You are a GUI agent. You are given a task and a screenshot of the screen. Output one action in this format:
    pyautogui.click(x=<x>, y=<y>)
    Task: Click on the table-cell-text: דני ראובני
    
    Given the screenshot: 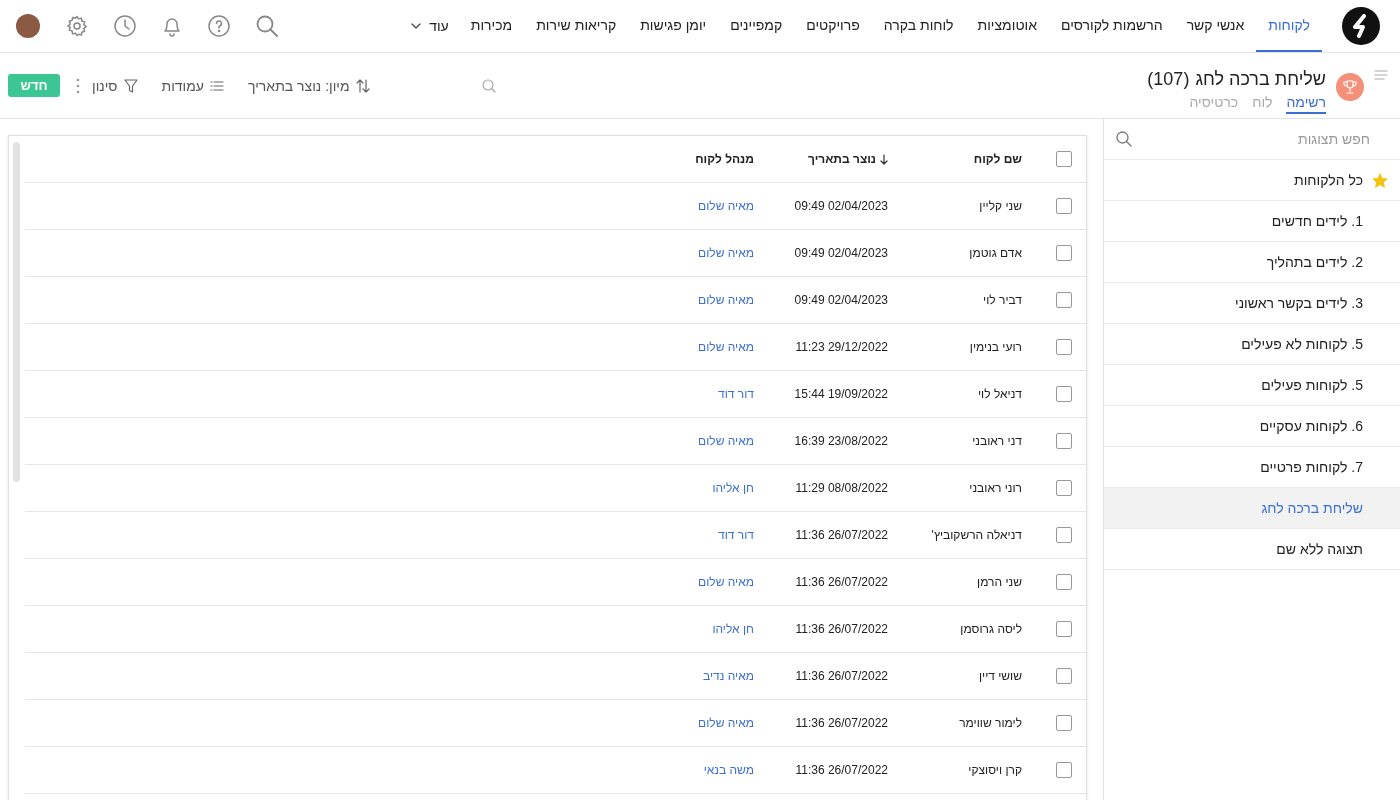 What is the action you would take?
    pyautogui.click(x=997, y=441)
    